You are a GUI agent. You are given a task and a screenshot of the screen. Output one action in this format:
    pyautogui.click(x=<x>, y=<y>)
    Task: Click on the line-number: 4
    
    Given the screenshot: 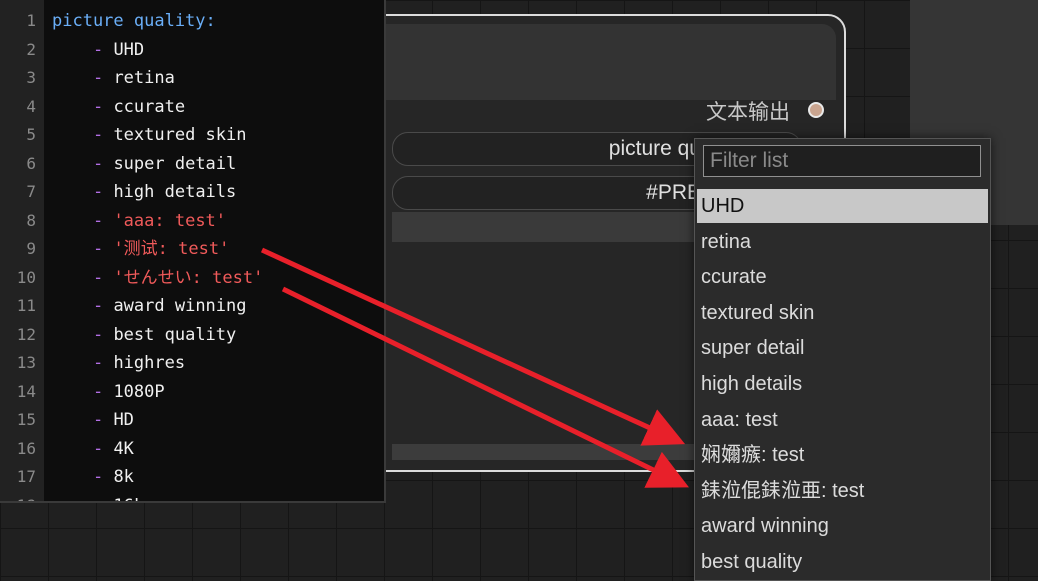 What is the action you would take?
    pyautogui.click(x=31, y=106)
    